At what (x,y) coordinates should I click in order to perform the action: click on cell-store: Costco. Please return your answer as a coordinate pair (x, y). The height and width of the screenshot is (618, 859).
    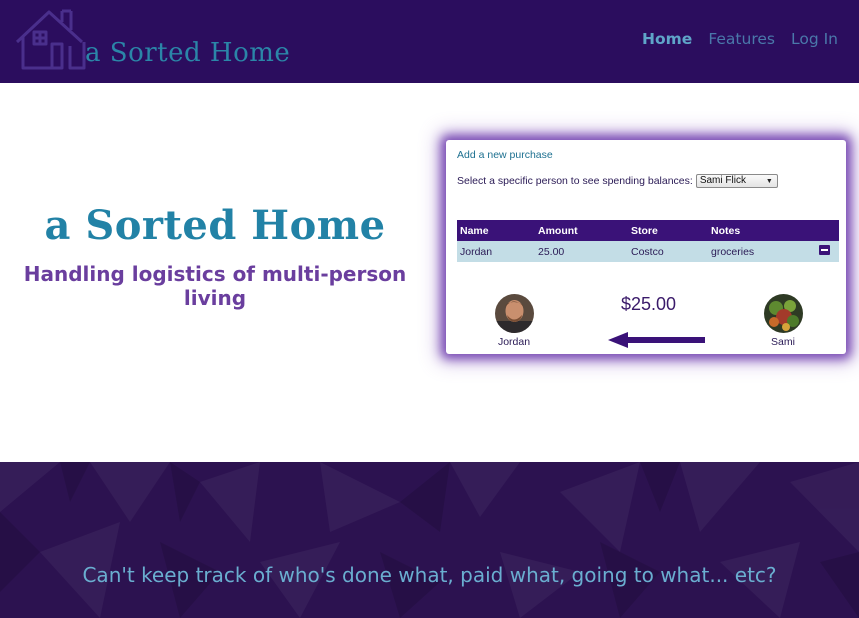
    Looking at the image, I should click on (668, 251).